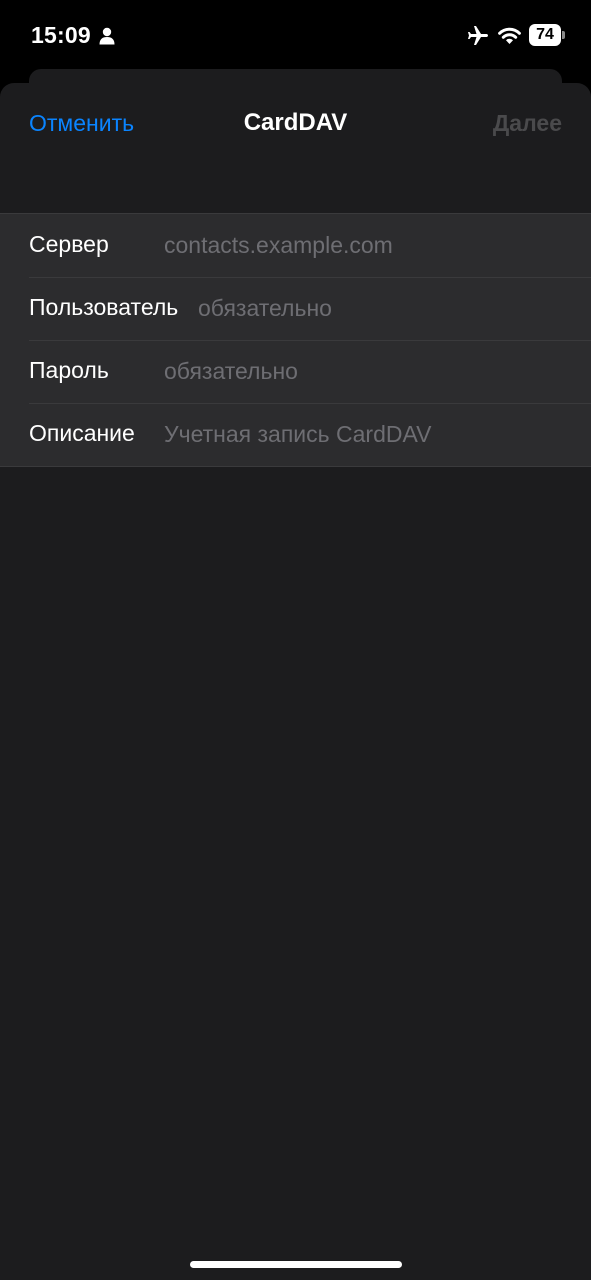  What do you see at coordinates (527, 123) in the screenshot?
I see `next-button: Далее` at bounding box center [527, 123].